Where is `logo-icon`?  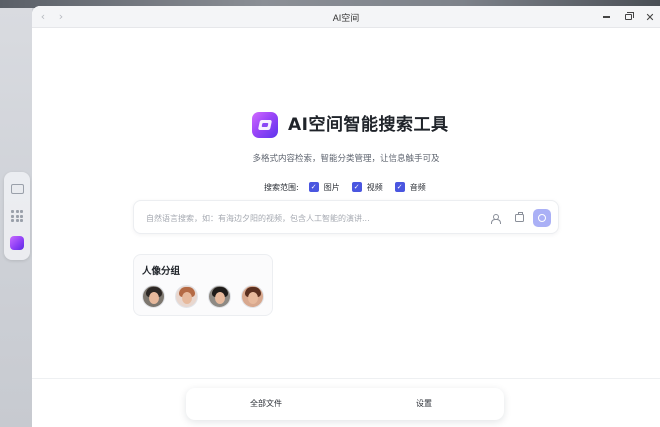 logo-icon is located at coordinates (265, 125).